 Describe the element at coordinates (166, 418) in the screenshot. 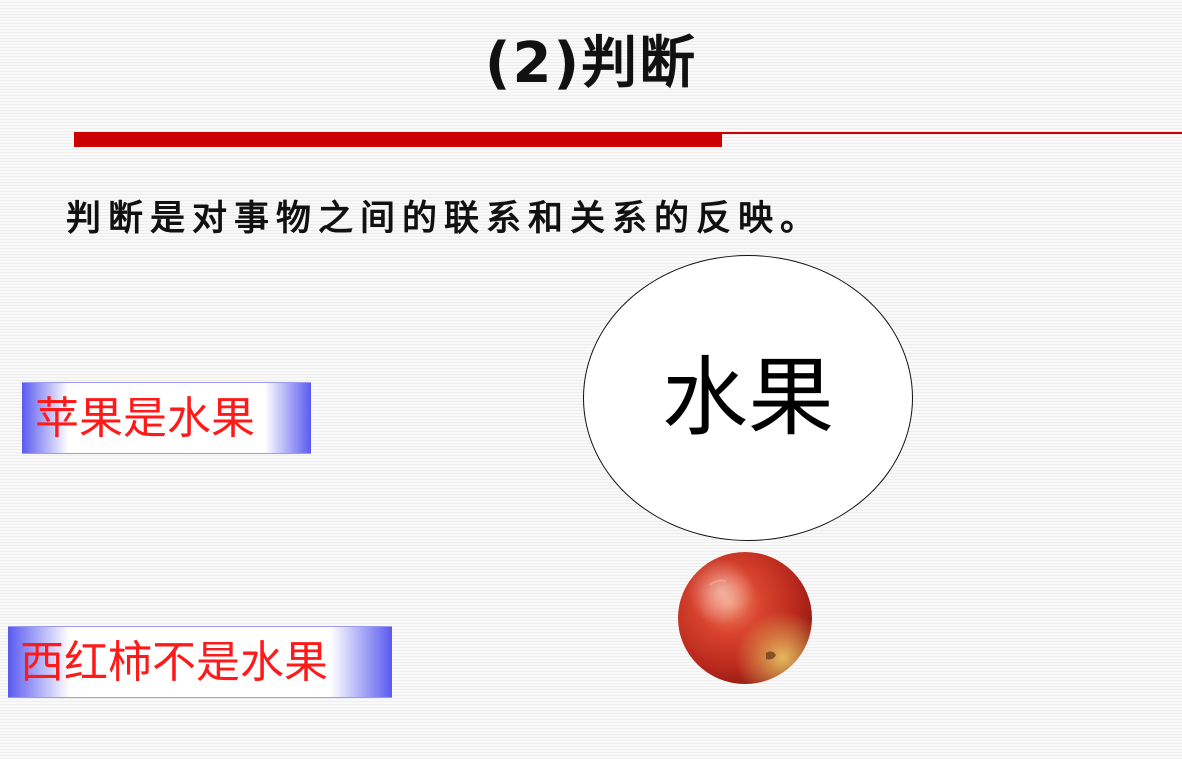

I see `statement-box-apple: 苹果是水果` at that location.